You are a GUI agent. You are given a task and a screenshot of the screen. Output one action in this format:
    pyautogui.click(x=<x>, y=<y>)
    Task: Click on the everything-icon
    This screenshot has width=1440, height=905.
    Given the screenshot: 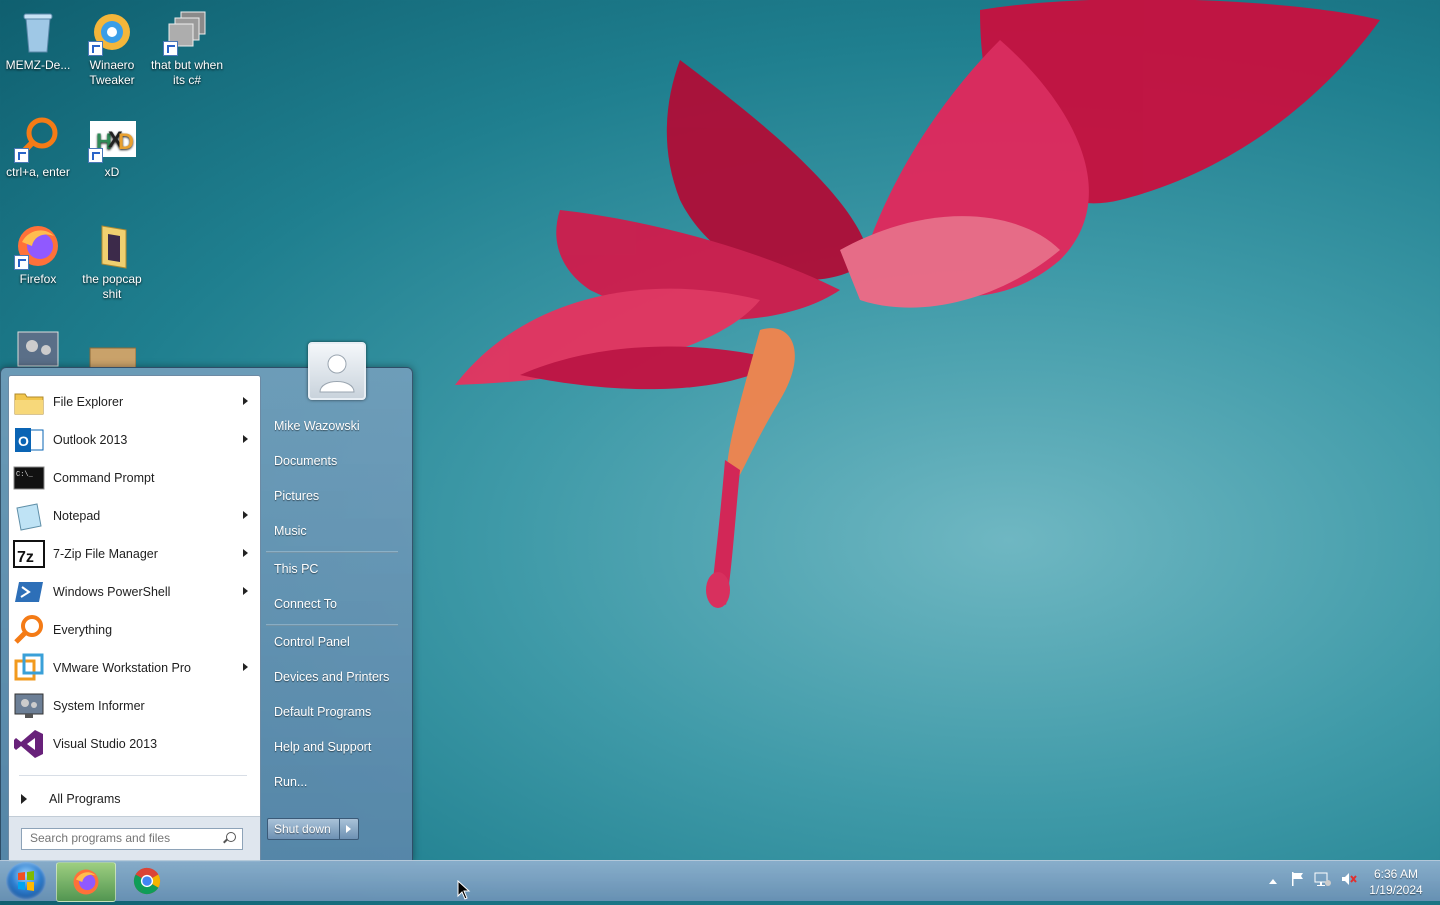 What is the action you would take?
    pyautogui.click(x=29, y=630)
    